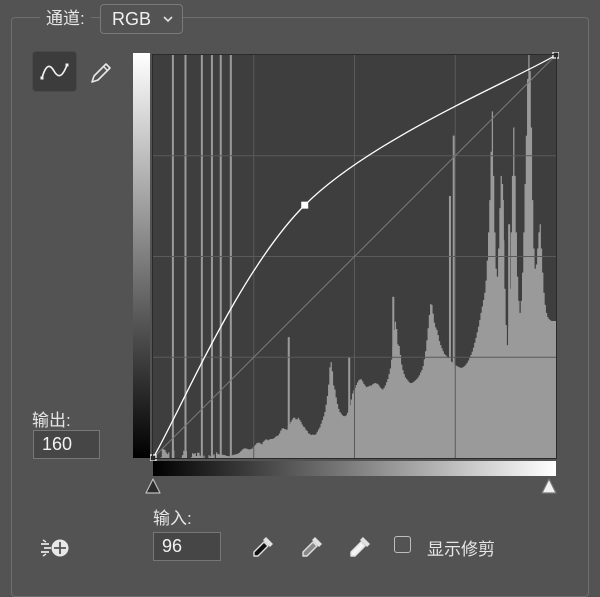  Describe the element at coordinates (153, 487) in the screenshot. I see `black-input-slider` at that location.